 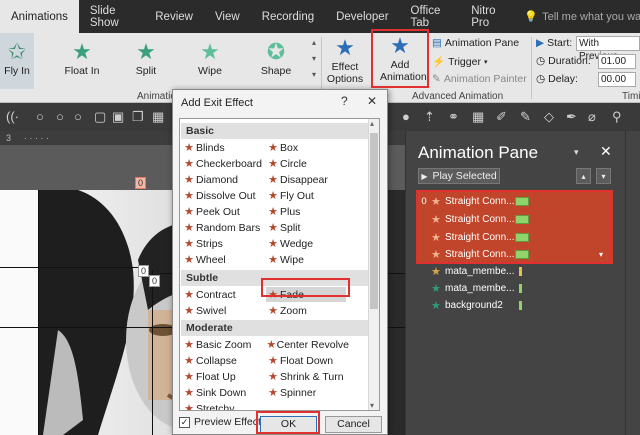 I want to click on tab-office-tab: Office Tab, so click(x=430, y=16).